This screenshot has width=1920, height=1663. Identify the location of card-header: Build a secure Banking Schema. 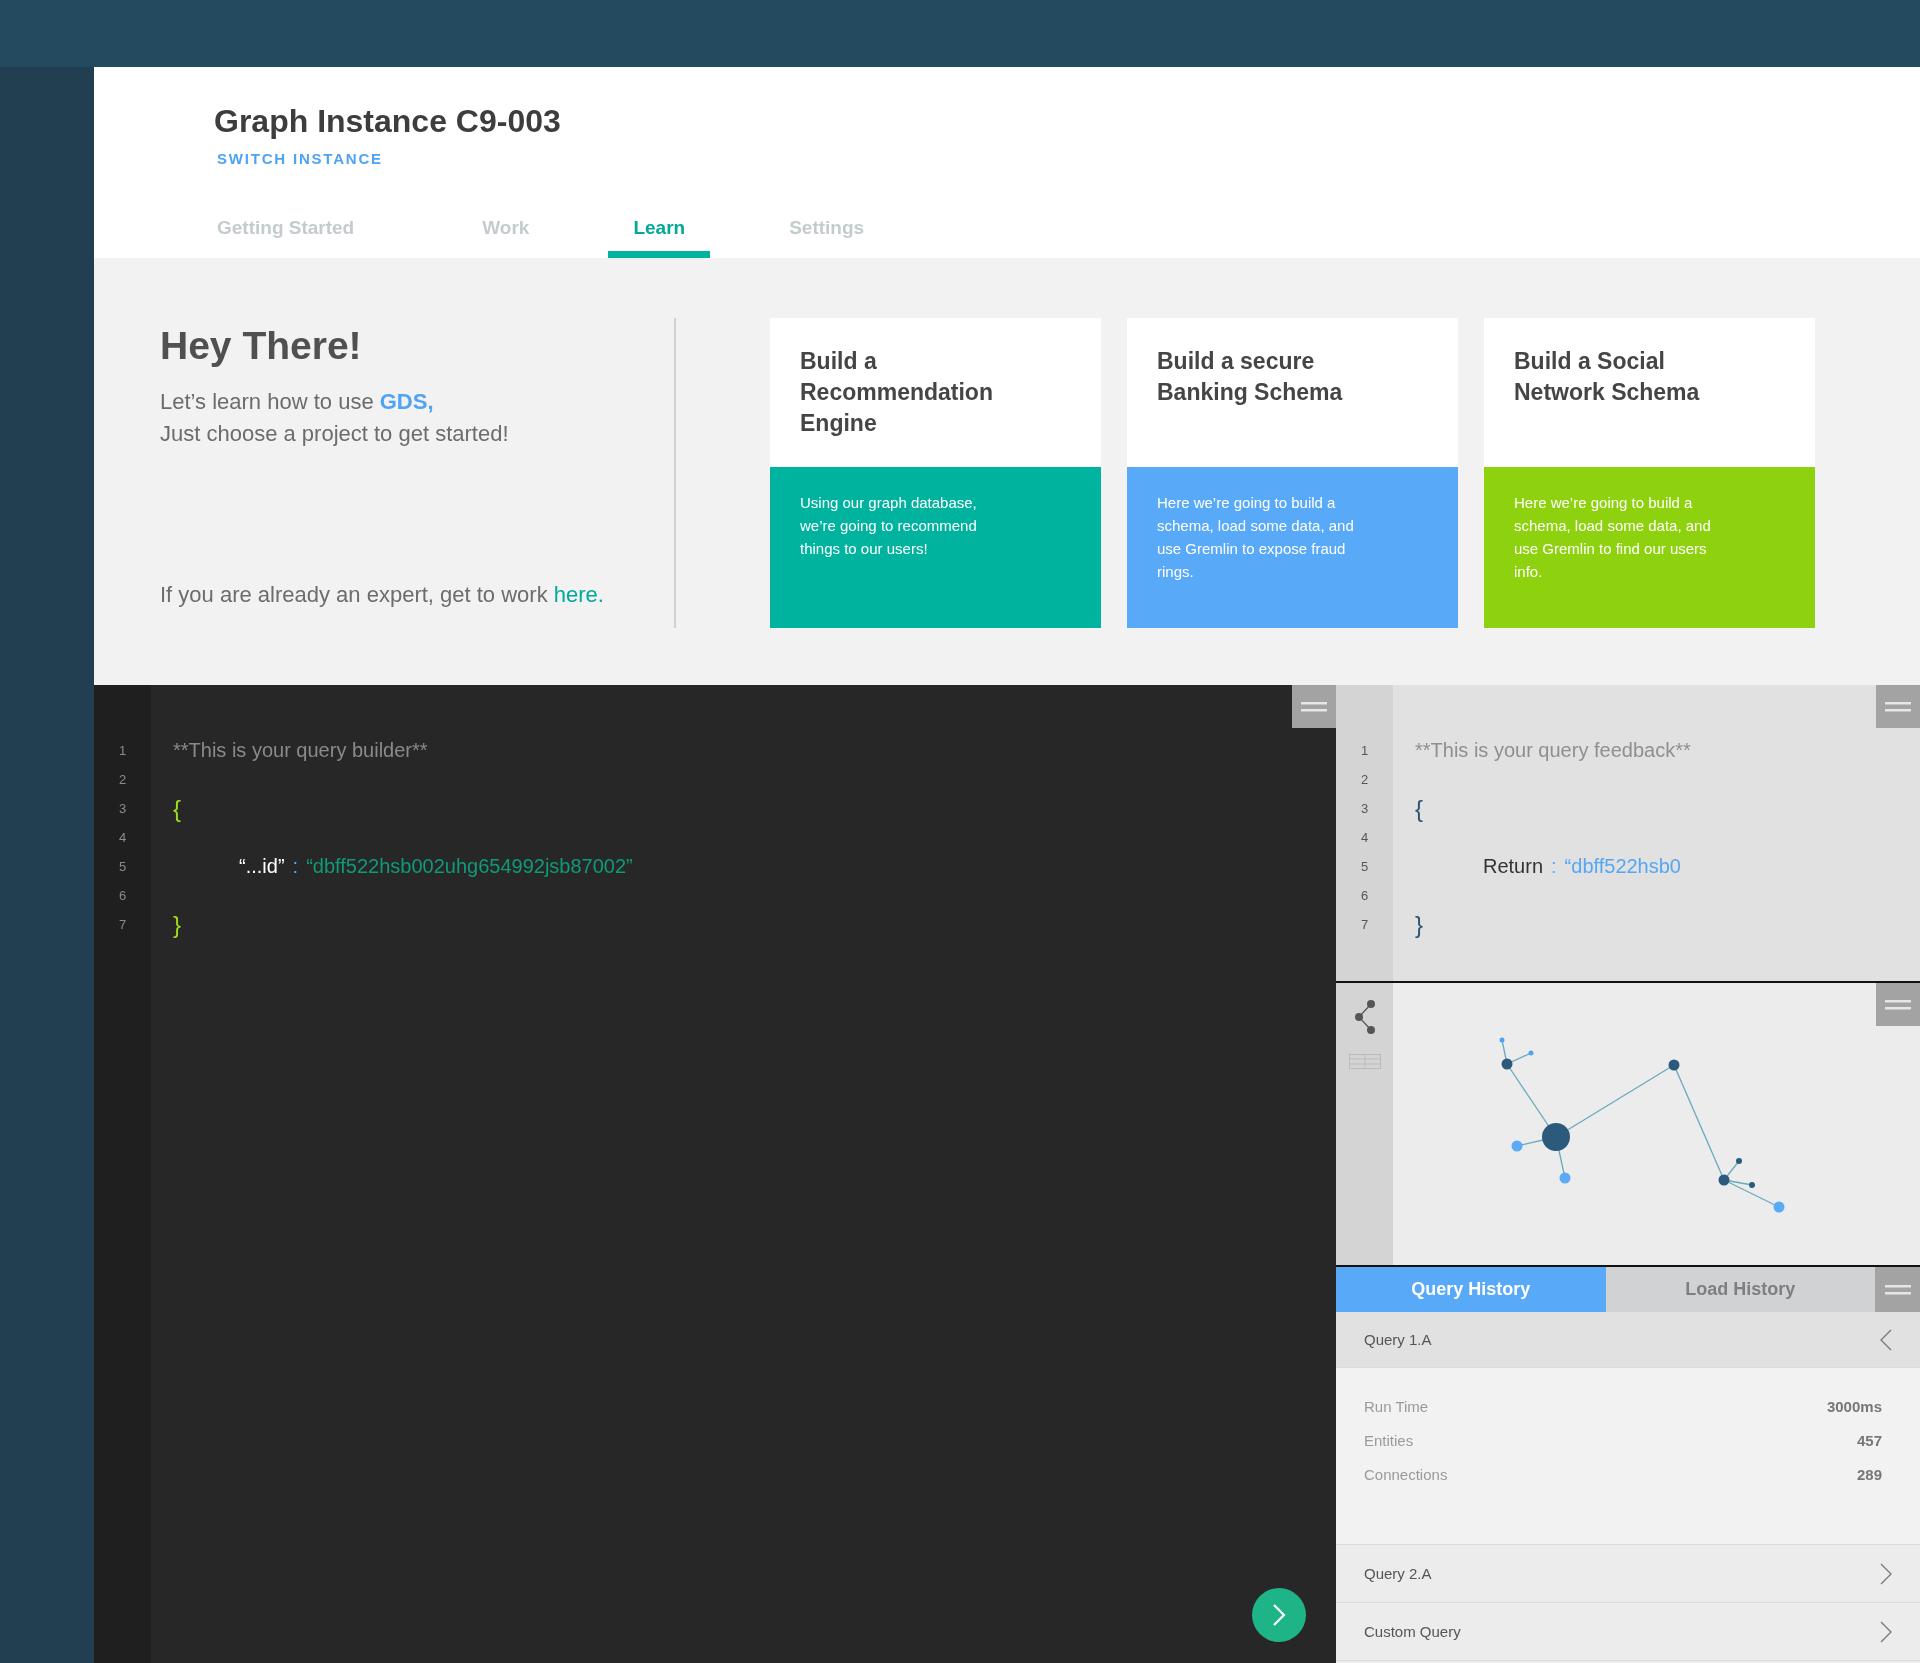
(1292, 392).